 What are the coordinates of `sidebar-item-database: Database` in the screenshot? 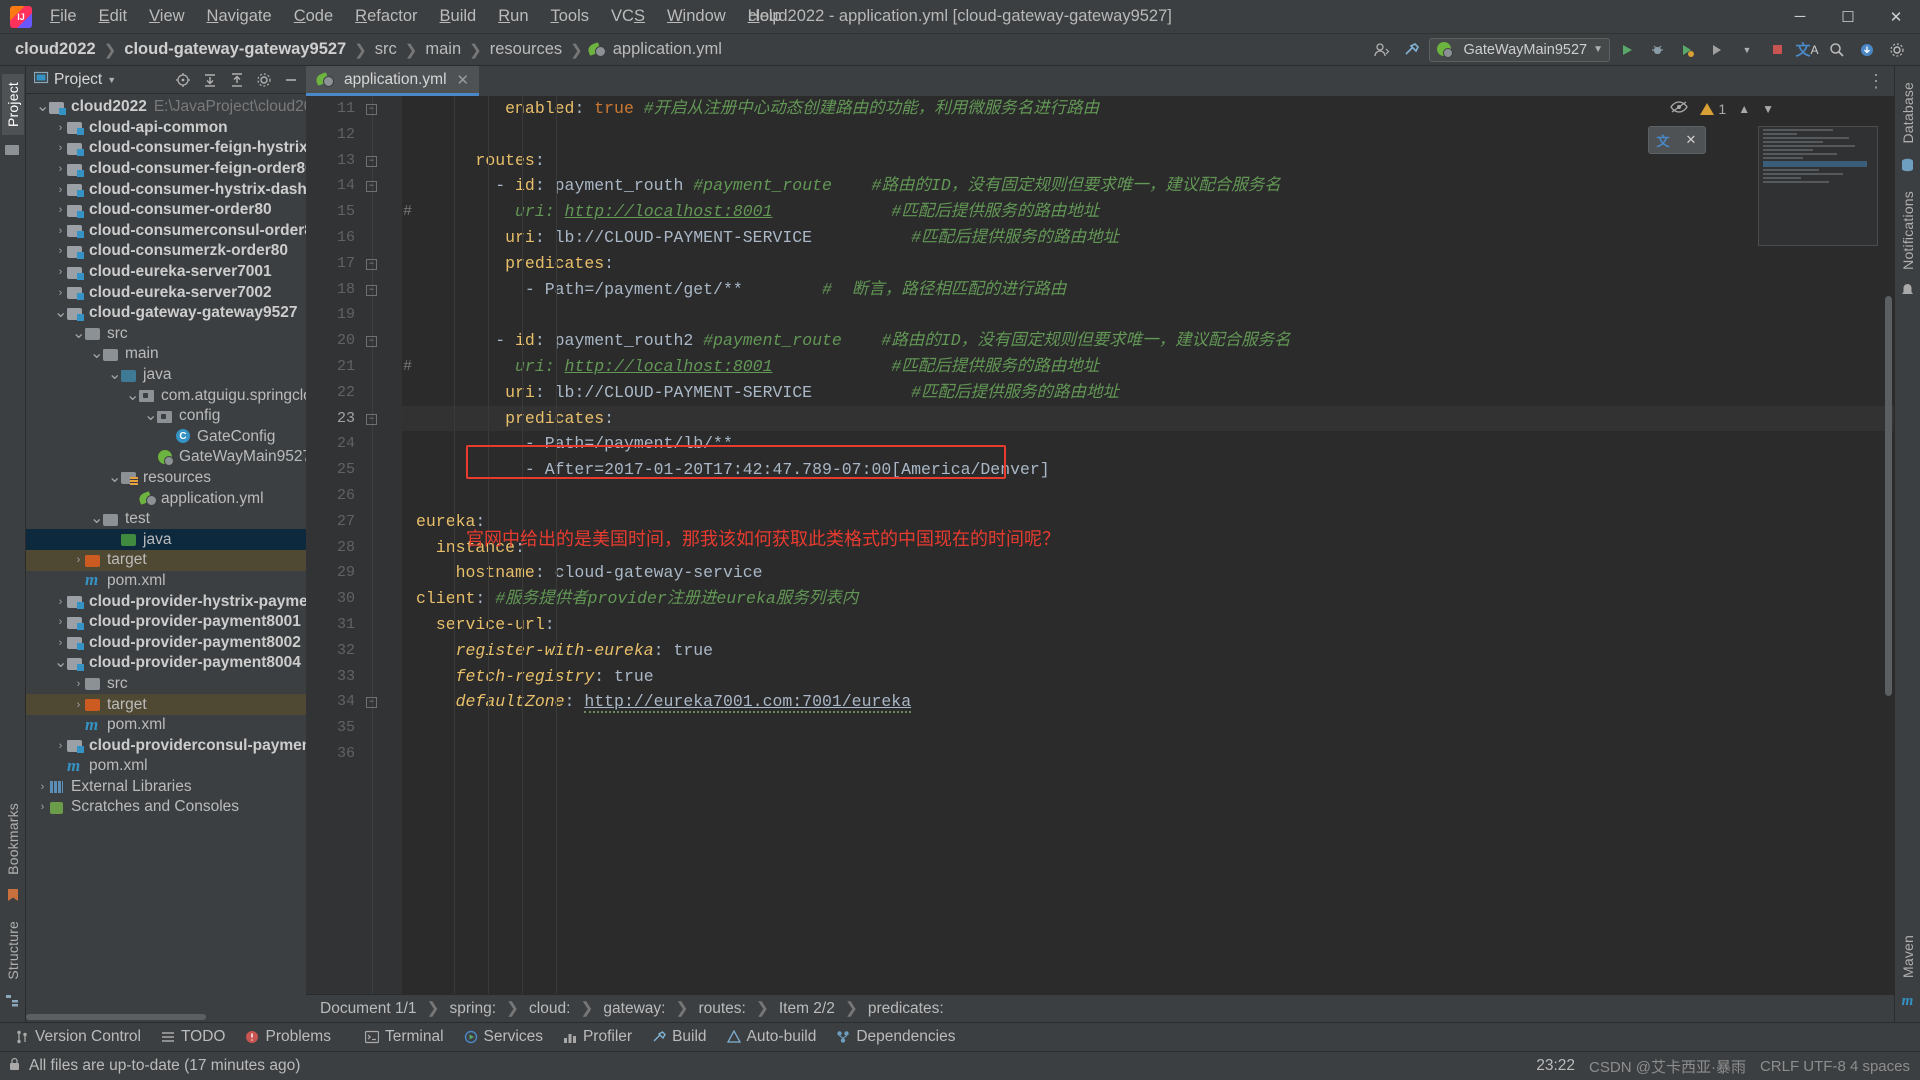 It's located at (1908, 113).